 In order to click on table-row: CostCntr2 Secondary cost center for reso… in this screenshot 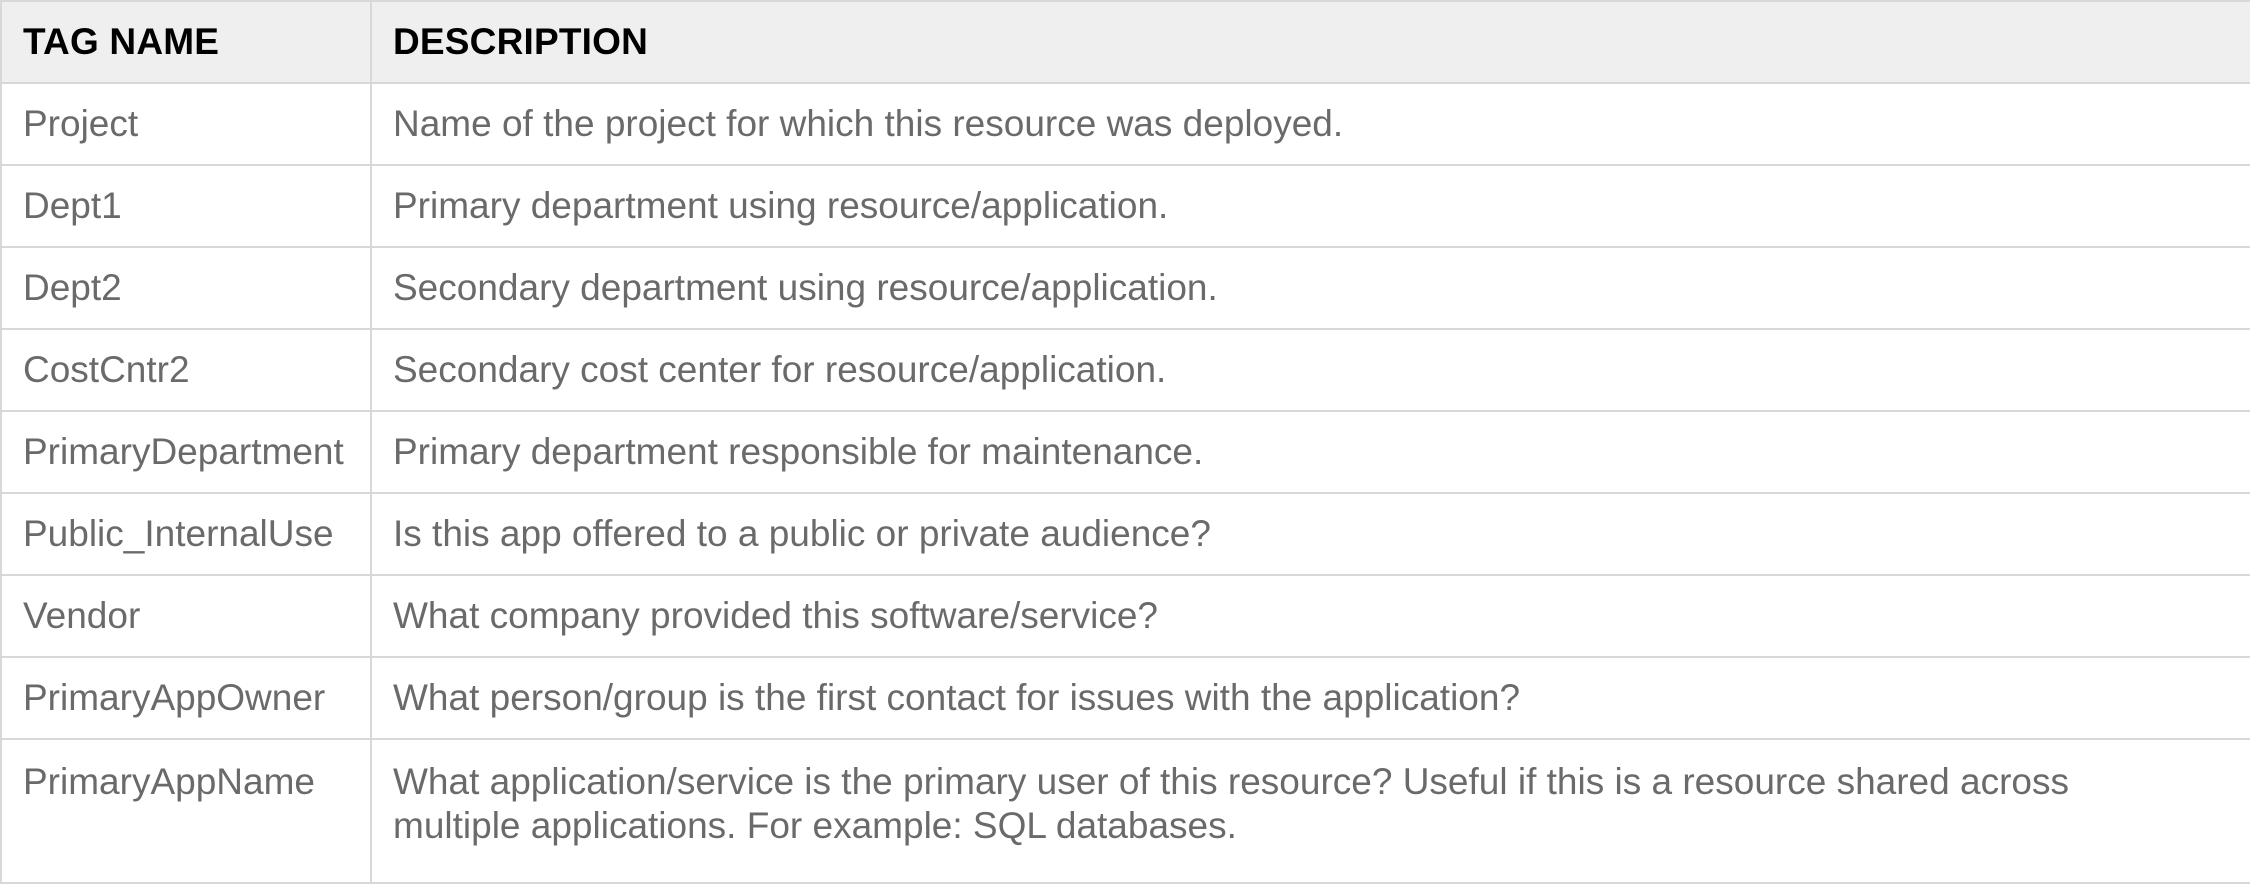, I will do `click(1125, 370)`.